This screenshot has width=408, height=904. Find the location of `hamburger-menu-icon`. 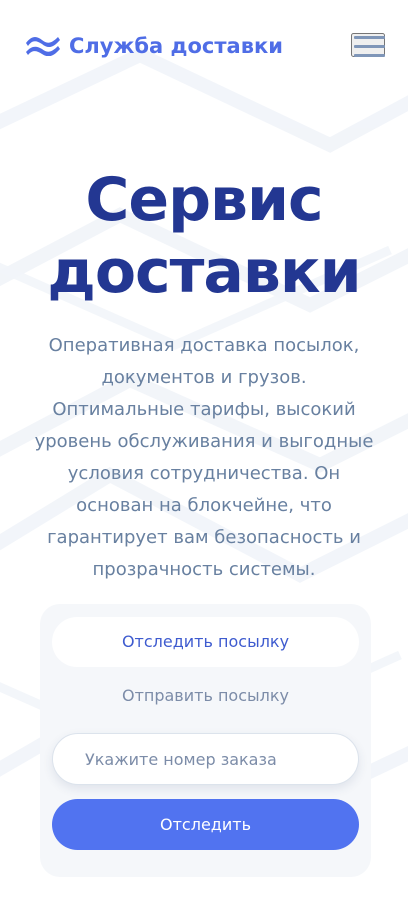

hamburger-menu-icon is located at coordinates (368, 45).